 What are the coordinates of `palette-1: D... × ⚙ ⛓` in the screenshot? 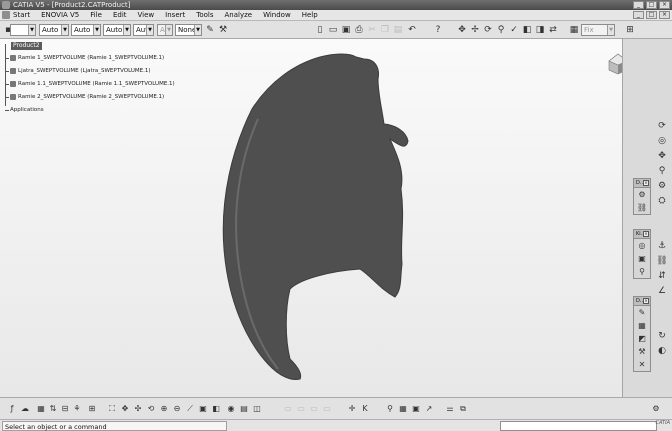 It's located at (642, 196).